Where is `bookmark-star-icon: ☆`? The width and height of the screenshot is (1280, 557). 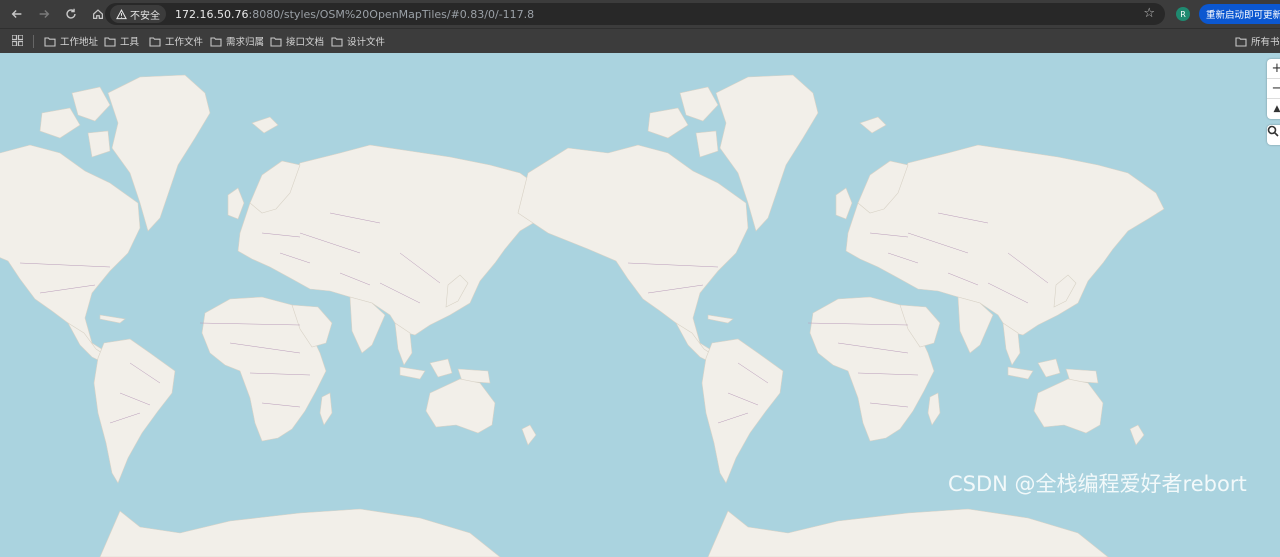 bookmark-star-icon: ☆ is located at coordinates (1149, 13).